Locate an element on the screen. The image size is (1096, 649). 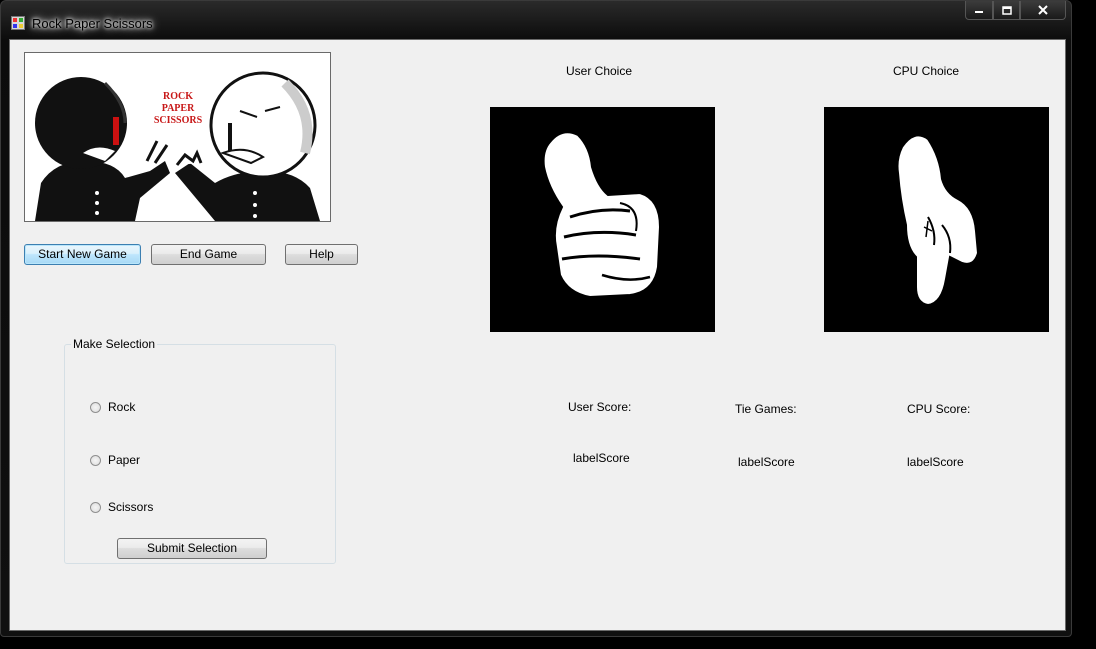
rock-radio is located at coordinates (95, 407).